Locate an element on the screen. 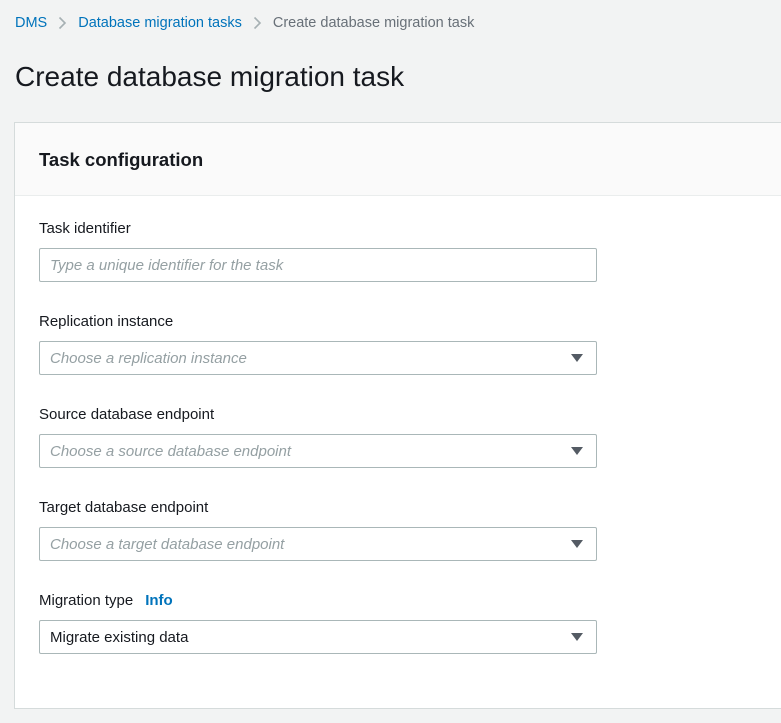 The image size is (781, 723). source-endpoint-label: Source database endpoint is located at coordinates (127, 414).